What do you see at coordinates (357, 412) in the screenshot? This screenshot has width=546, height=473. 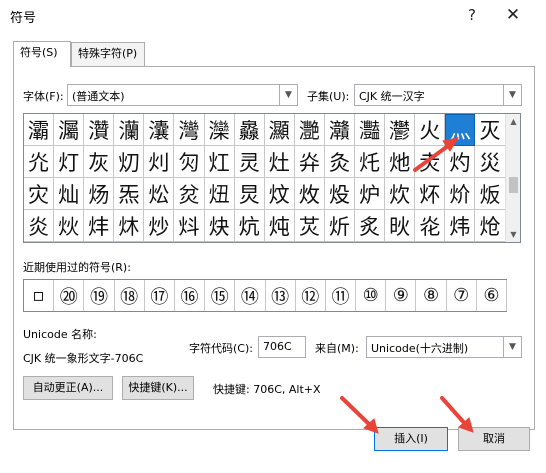 I see `arrow-to-insert` at bounding box center [357, 412].